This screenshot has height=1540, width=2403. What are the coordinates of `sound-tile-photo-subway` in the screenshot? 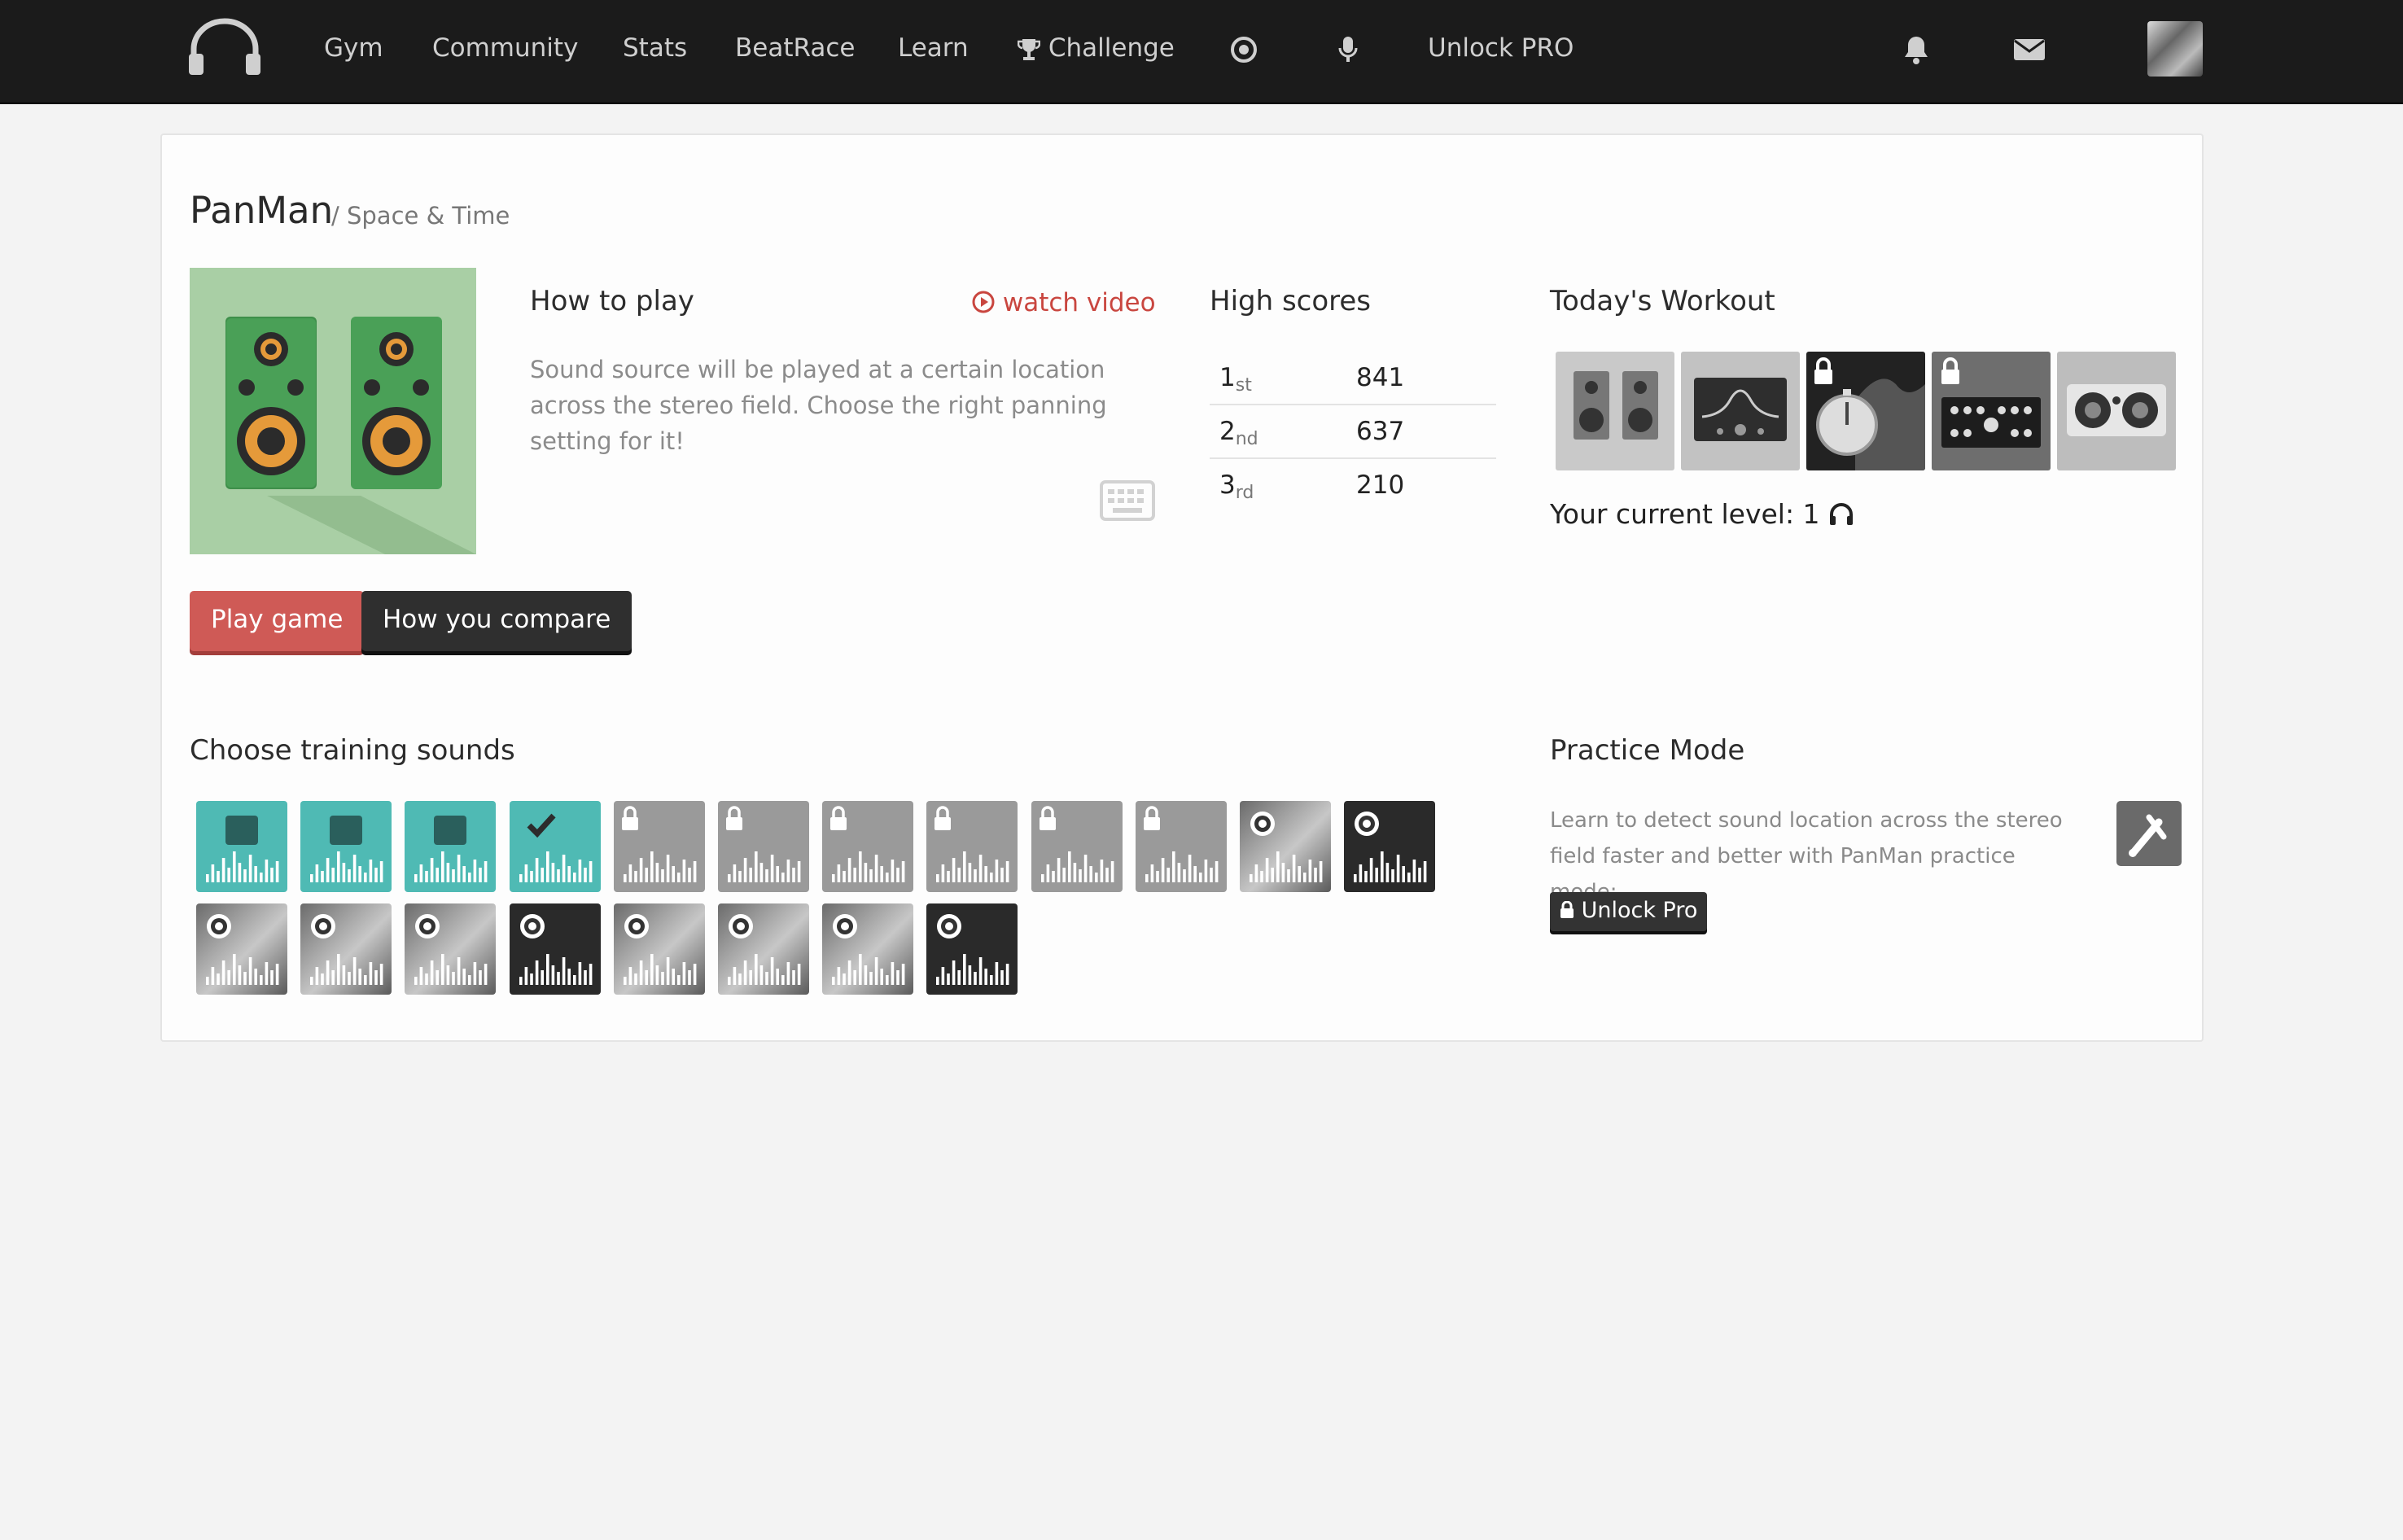 It's located at (346, 949).